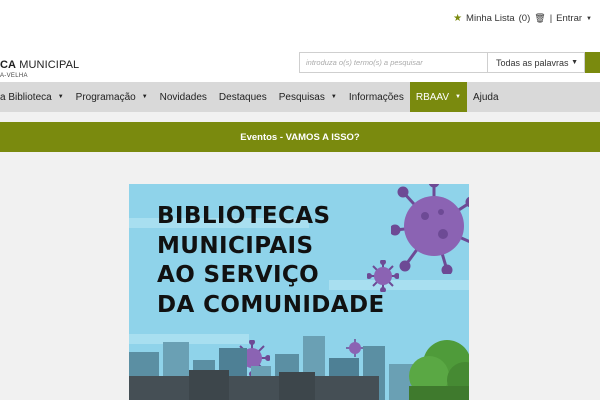 The height and width of the screenshot is (400, 600). I want to click on nav-item-pesquisas: Pesquisas ▼, so click(308, 97).